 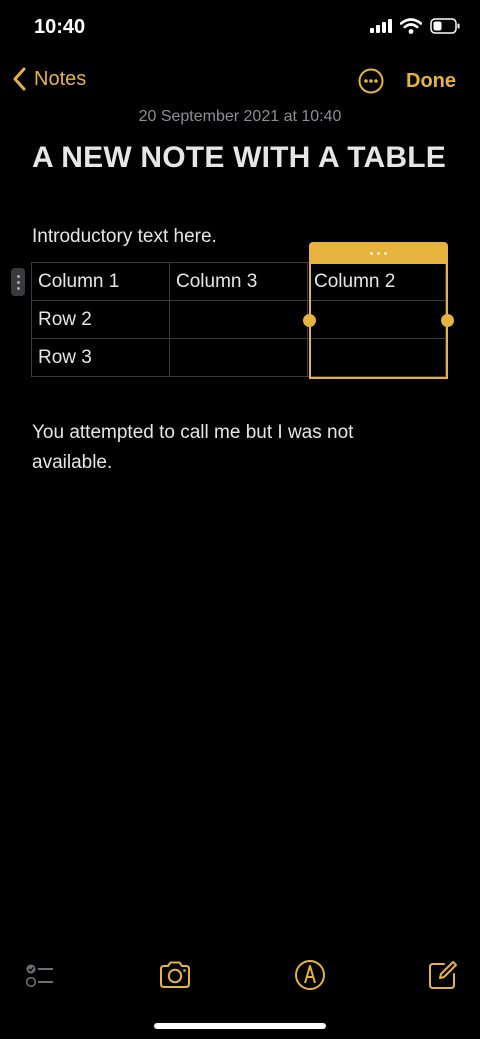 What do you see at coordinates (19, 79) in the screenshot?
I see `chevron-left-icon` at bounding box center [19, 79].